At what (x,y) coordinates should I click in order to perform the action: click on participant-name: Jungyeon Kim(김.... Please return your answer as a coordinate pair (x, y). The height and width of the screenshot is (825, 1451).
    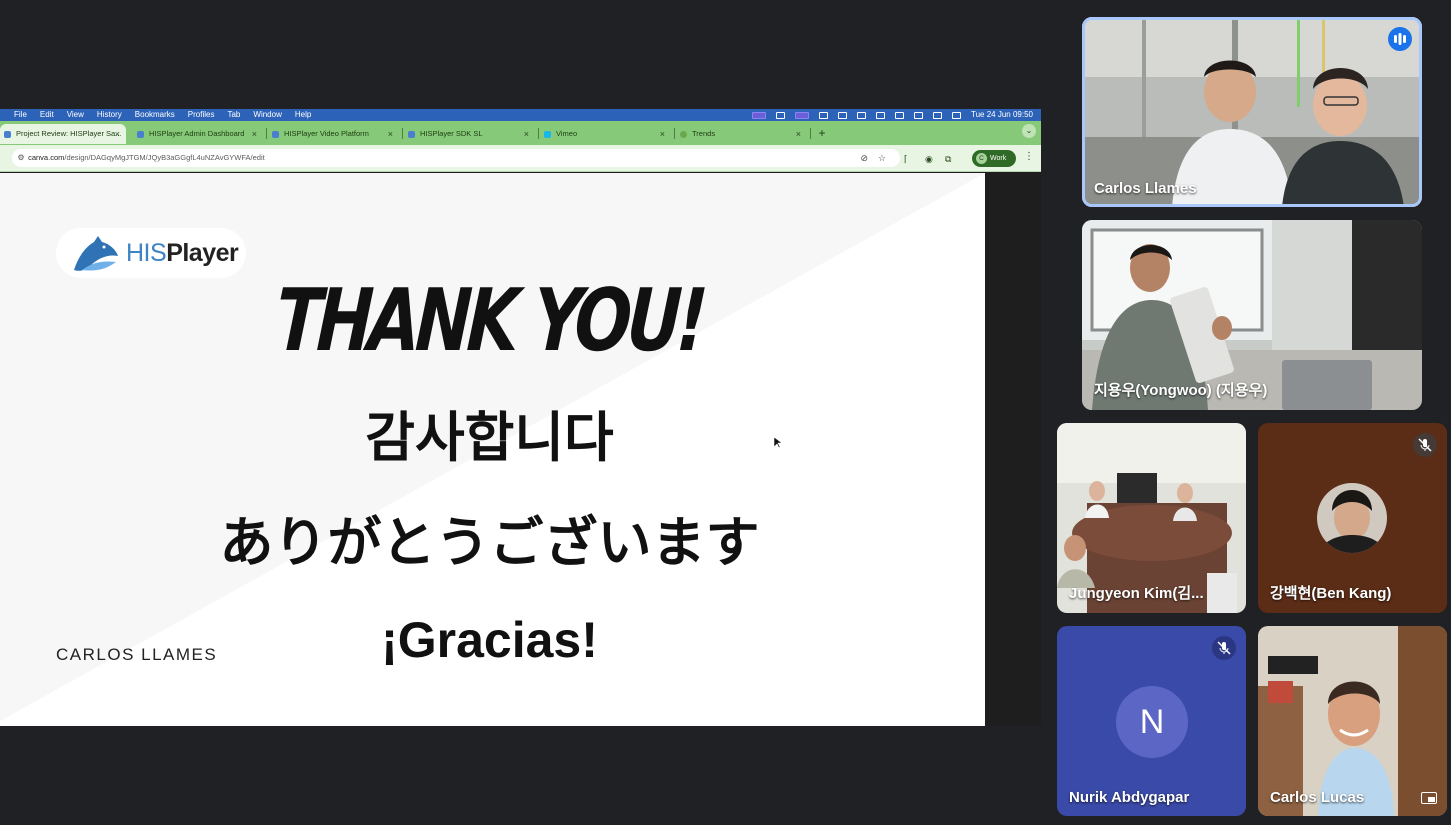
    Looking at the image, I should click on (1136, 593).